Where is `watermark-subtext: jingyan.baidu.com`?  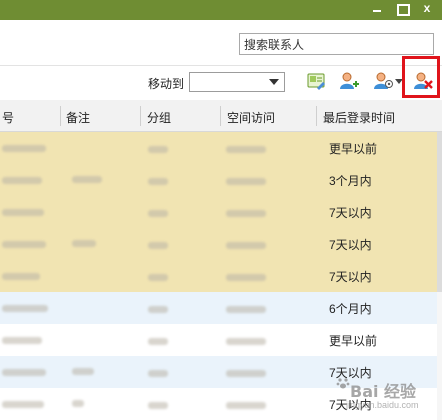
watermark-subtext: jingyan.baidu.com is located at coordinates (382, 405).